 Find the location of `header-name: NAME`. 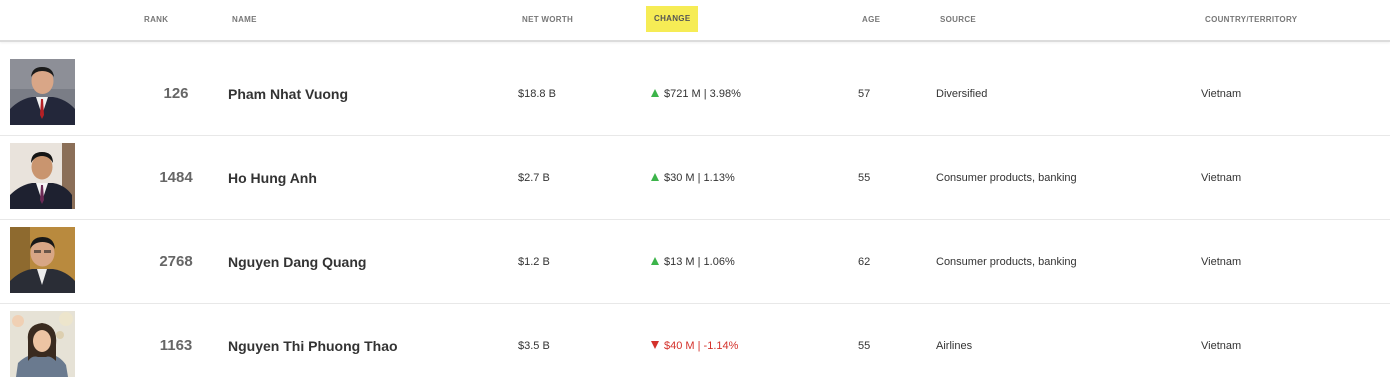

header-name: NAME is located at coordinates (244, 20).